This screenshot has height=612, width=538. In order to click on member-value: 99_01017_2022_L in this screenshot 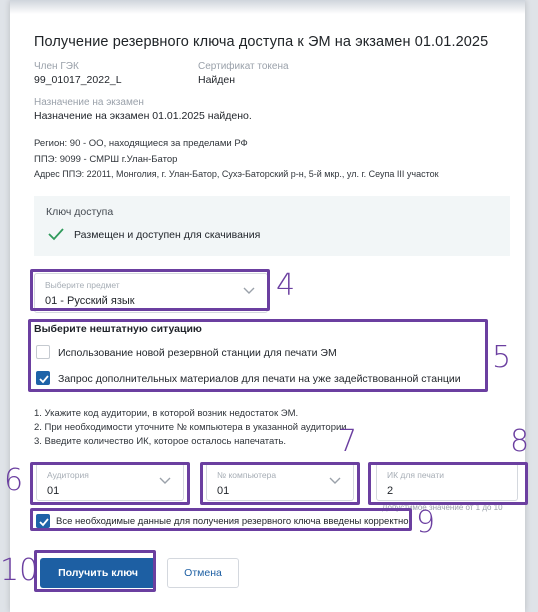, I will do `click(78, 80)`.